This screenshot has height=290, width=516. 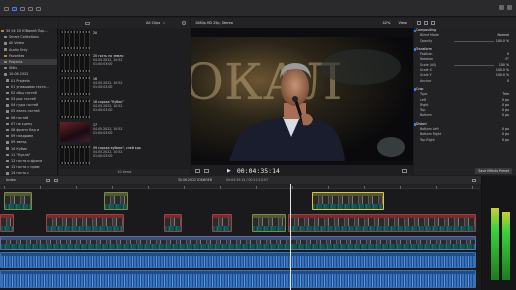 What do you see at coordinates (164, 23) in the screenshot?
I see `chevron-down-icon: ▾` at bounding box center [164, 23].